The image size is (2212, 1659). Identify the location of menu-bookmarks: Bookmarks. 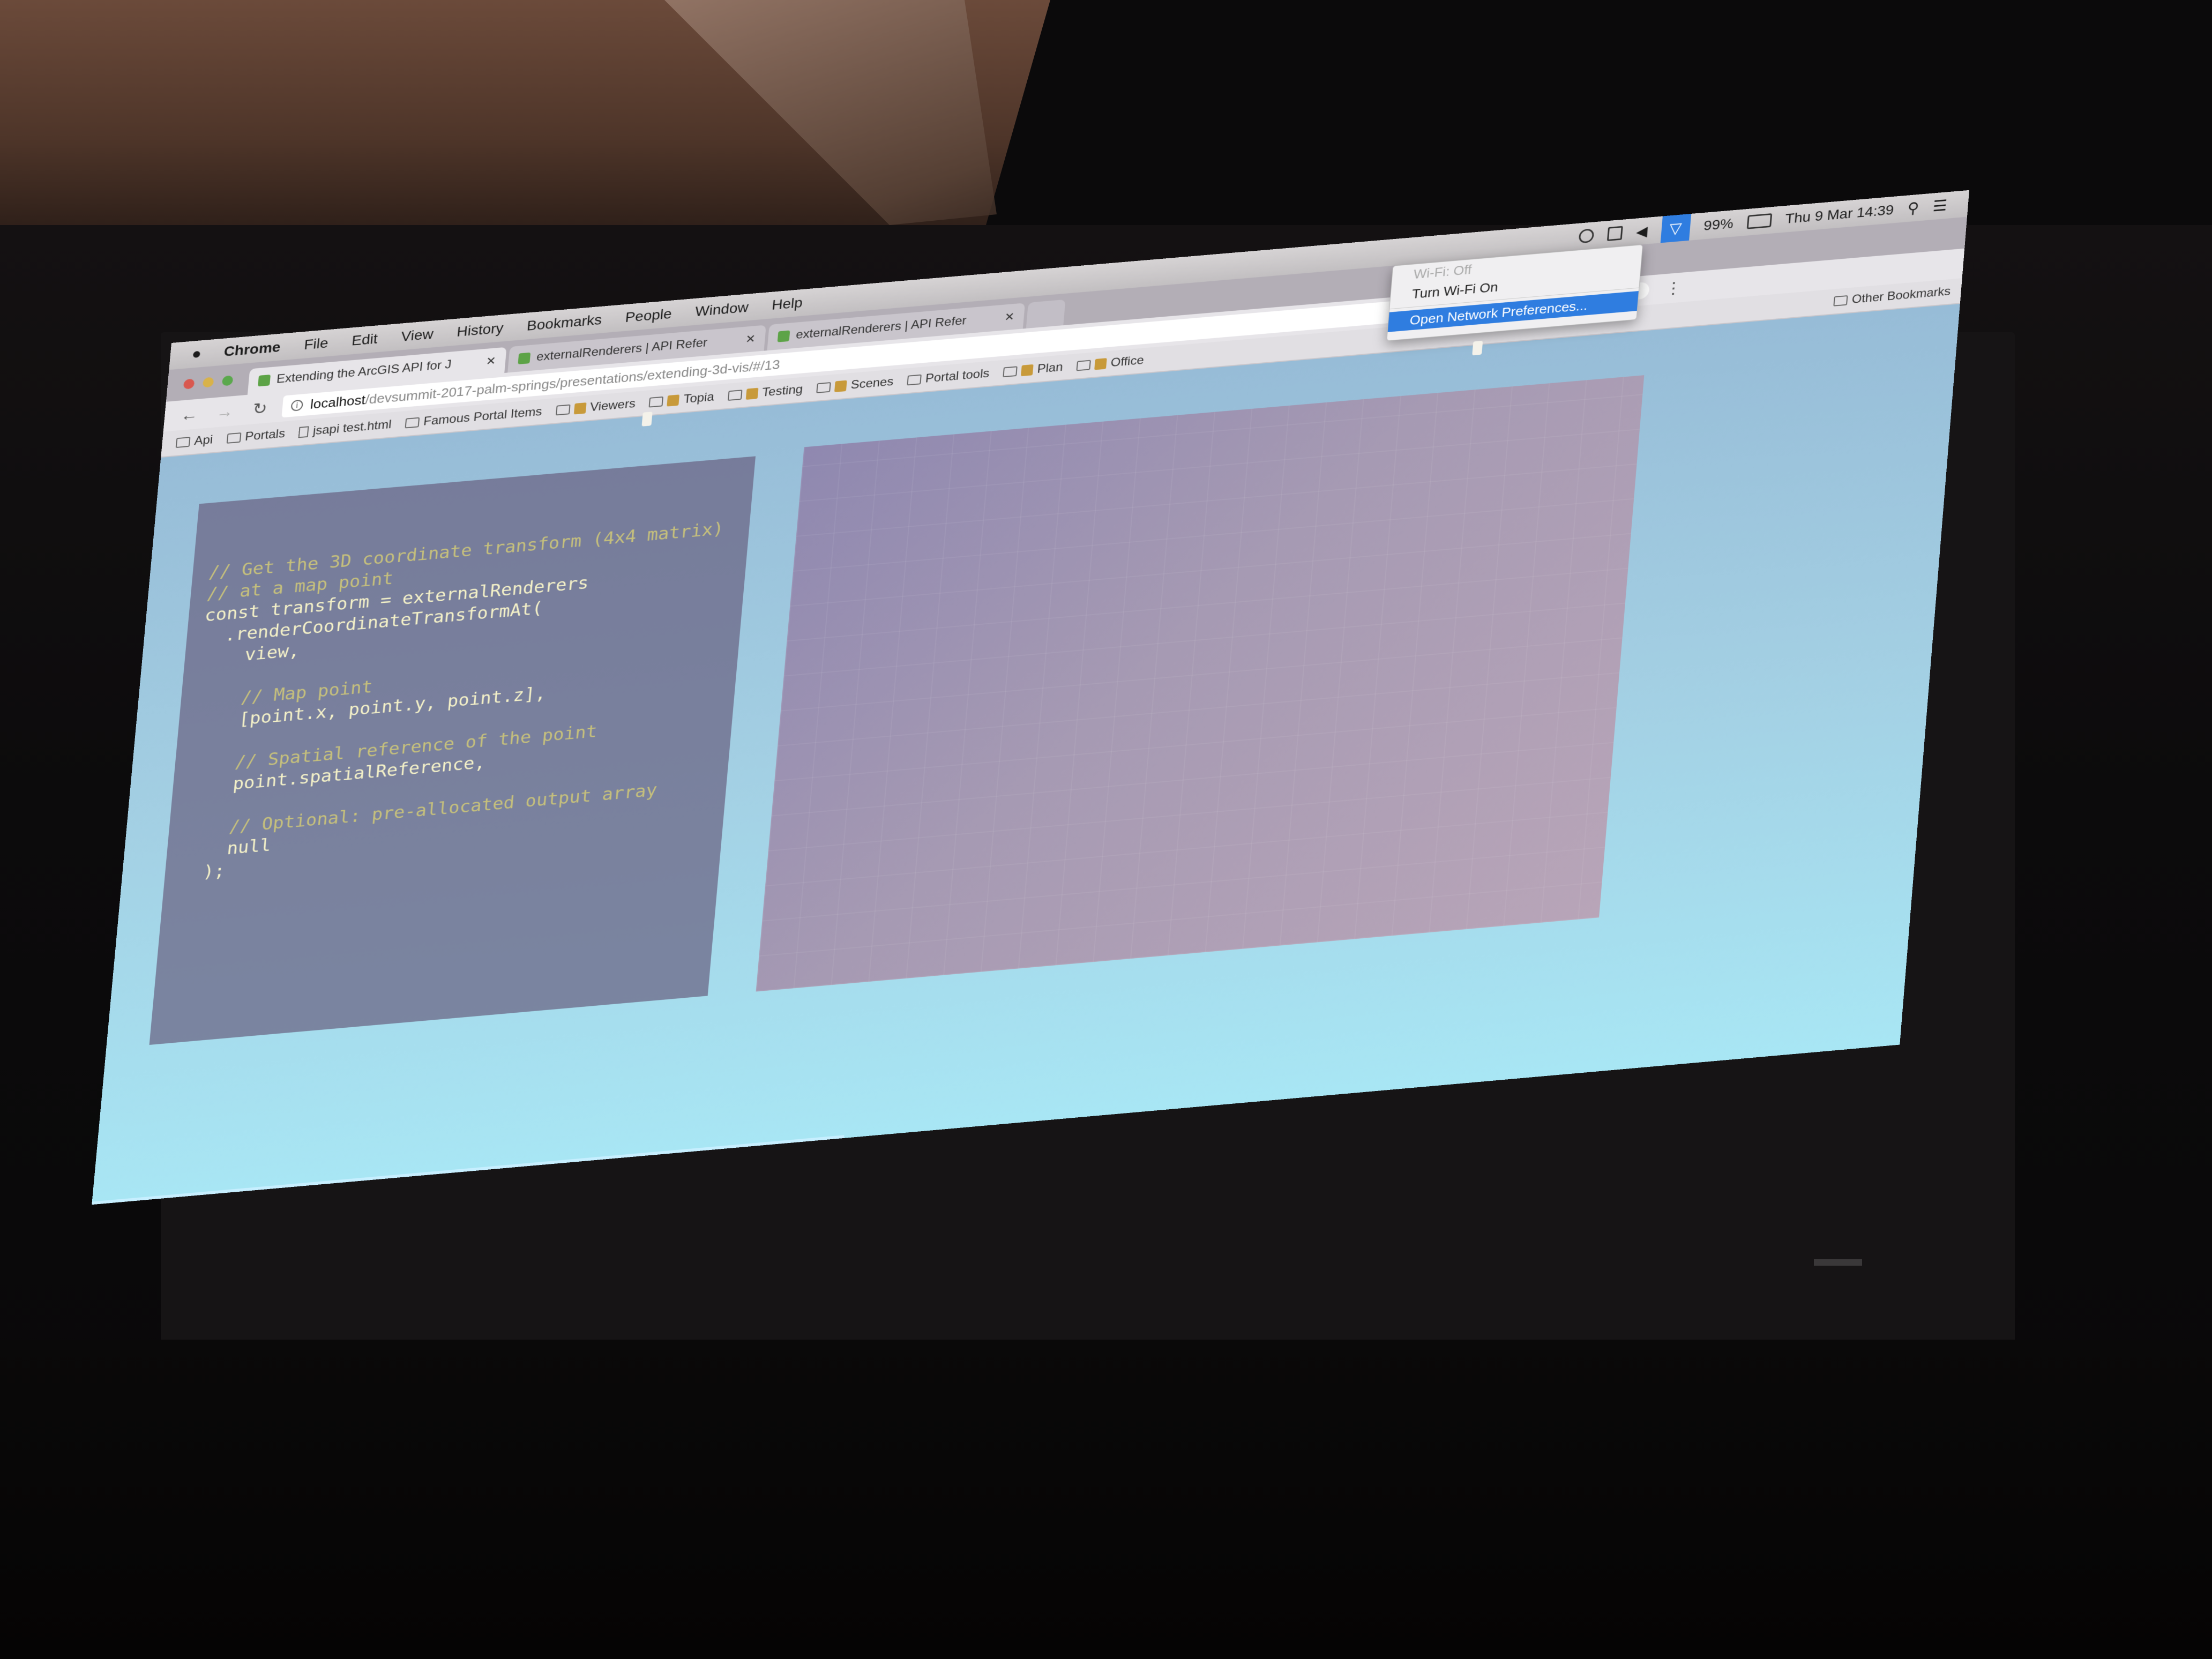
(564, 323).